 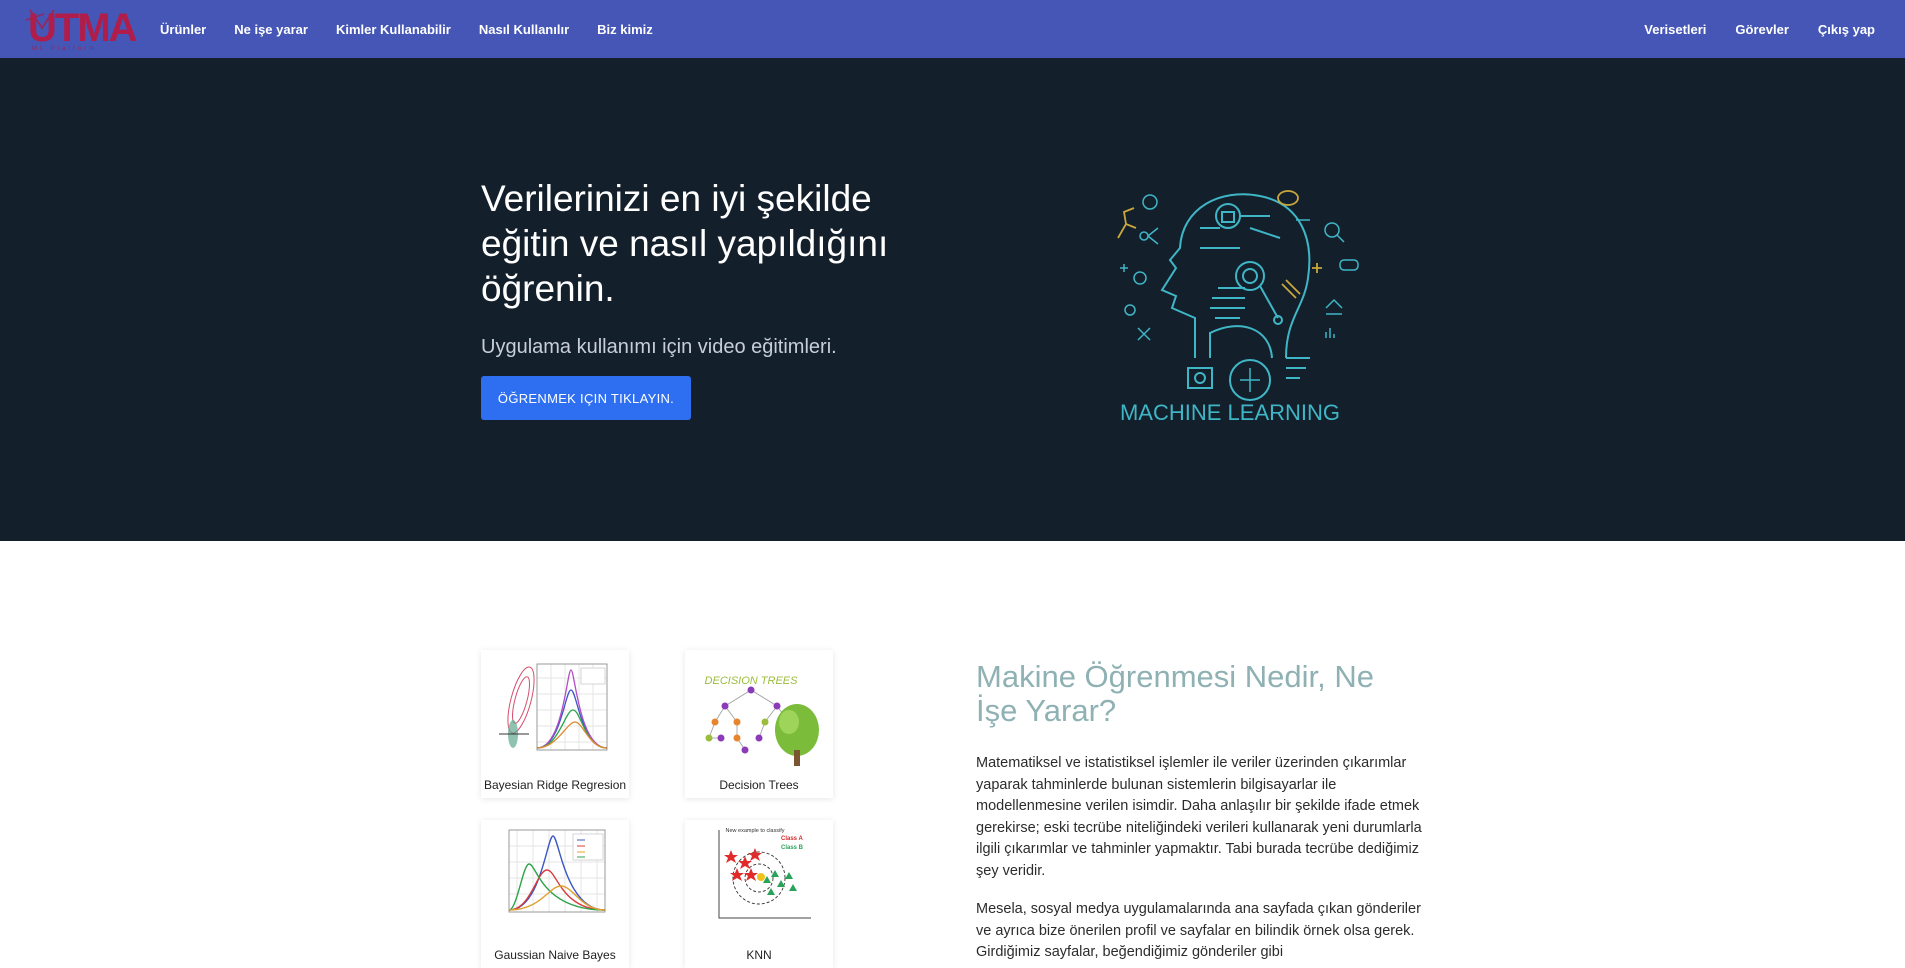 I want to click on nav-link-verisetleri: Verisetleri, so click(x=1675, y=29).